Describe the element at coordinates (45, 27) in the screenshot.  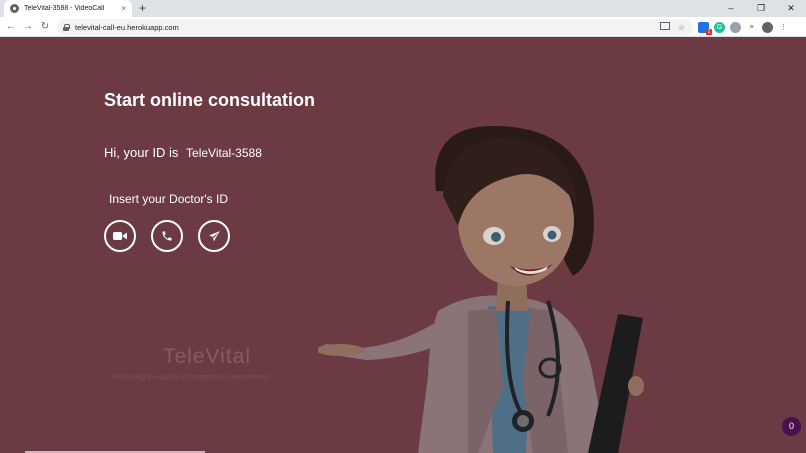
I see `reload-button: ↻` at that location.